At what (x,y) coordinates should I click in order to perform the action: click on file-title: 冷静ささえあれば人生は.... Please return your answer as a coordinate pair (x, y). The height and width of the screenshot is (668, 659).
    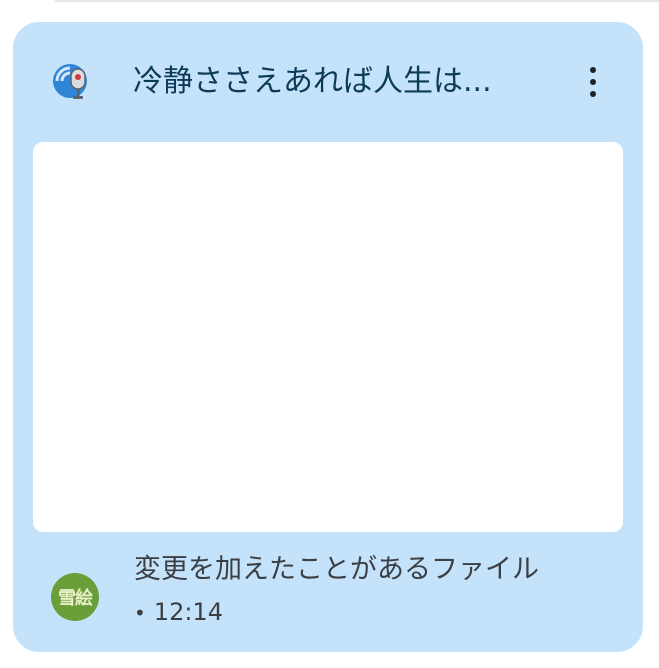
    Looking at the image, I should click on (348, 82).